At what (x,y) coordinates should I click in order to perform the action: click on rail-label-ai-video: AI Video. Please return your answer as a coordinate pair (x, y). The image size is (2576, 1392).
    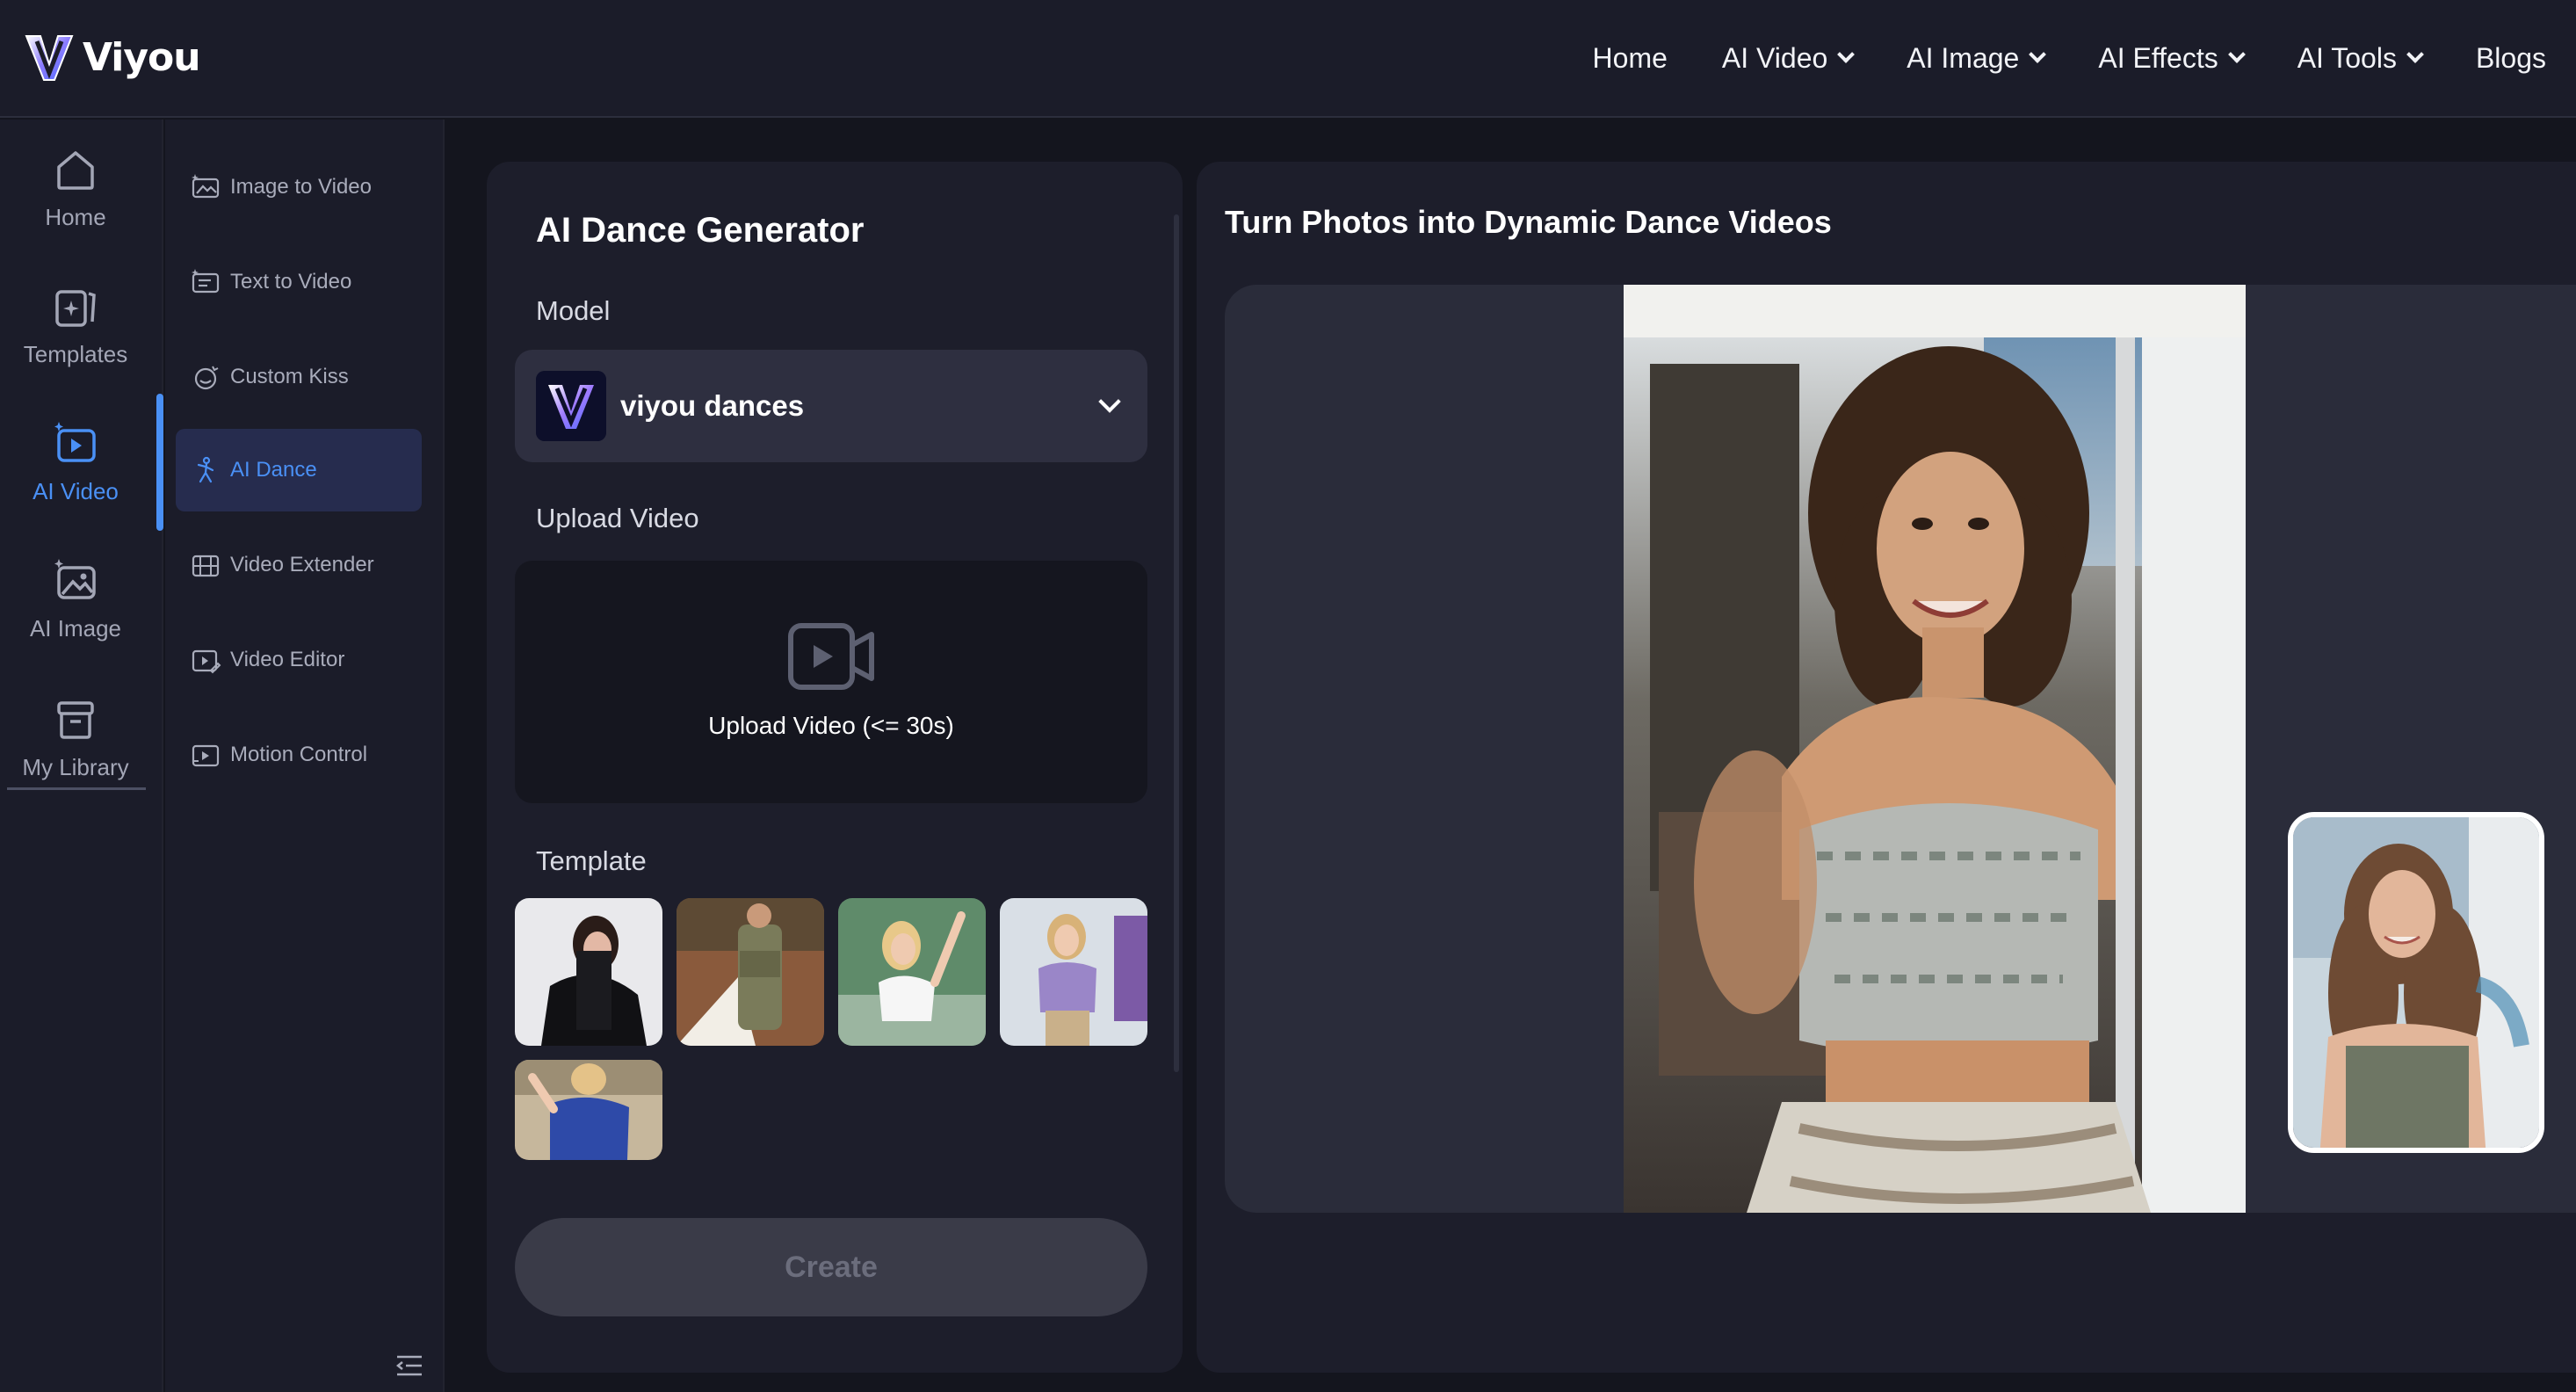
    Looking at the image, I should click on (76, 491).